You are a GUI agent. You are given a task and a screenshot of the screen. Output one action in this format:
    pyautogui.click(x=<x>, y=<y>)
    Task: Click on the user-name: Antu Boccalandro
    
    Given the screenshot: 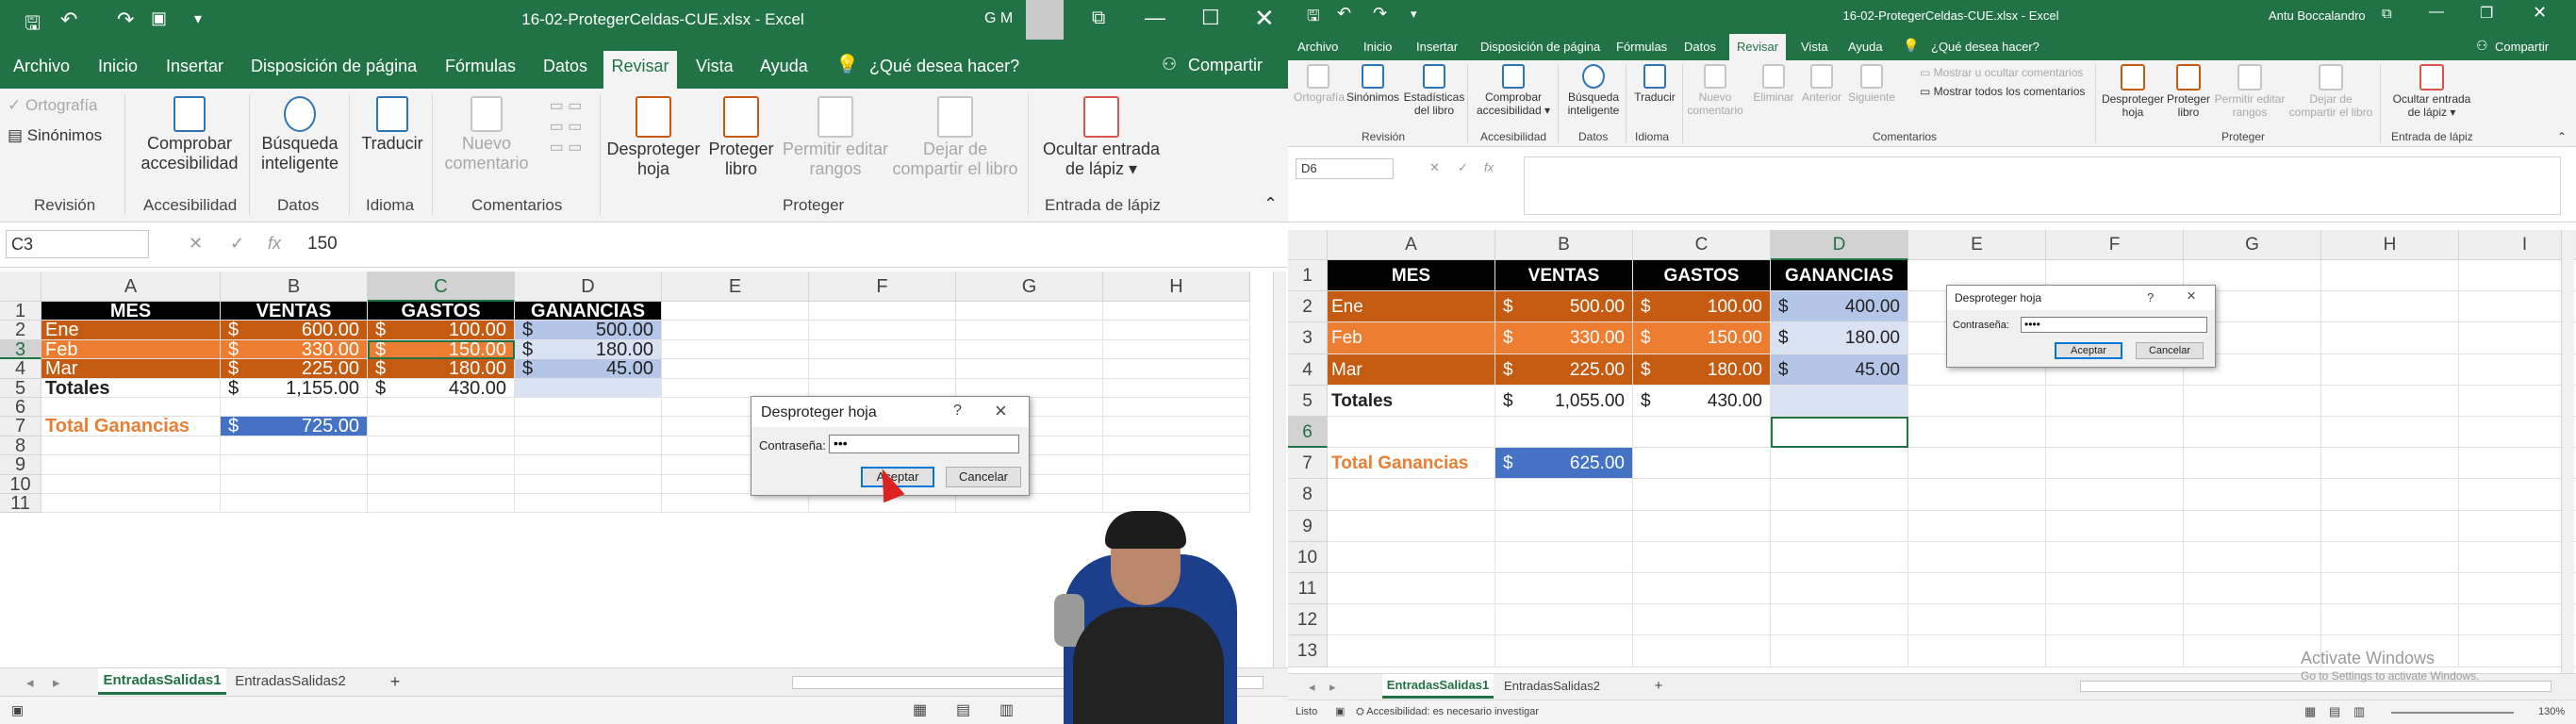 What is the action you would take?
    pyautogui.click(x=2317, y=16)
    